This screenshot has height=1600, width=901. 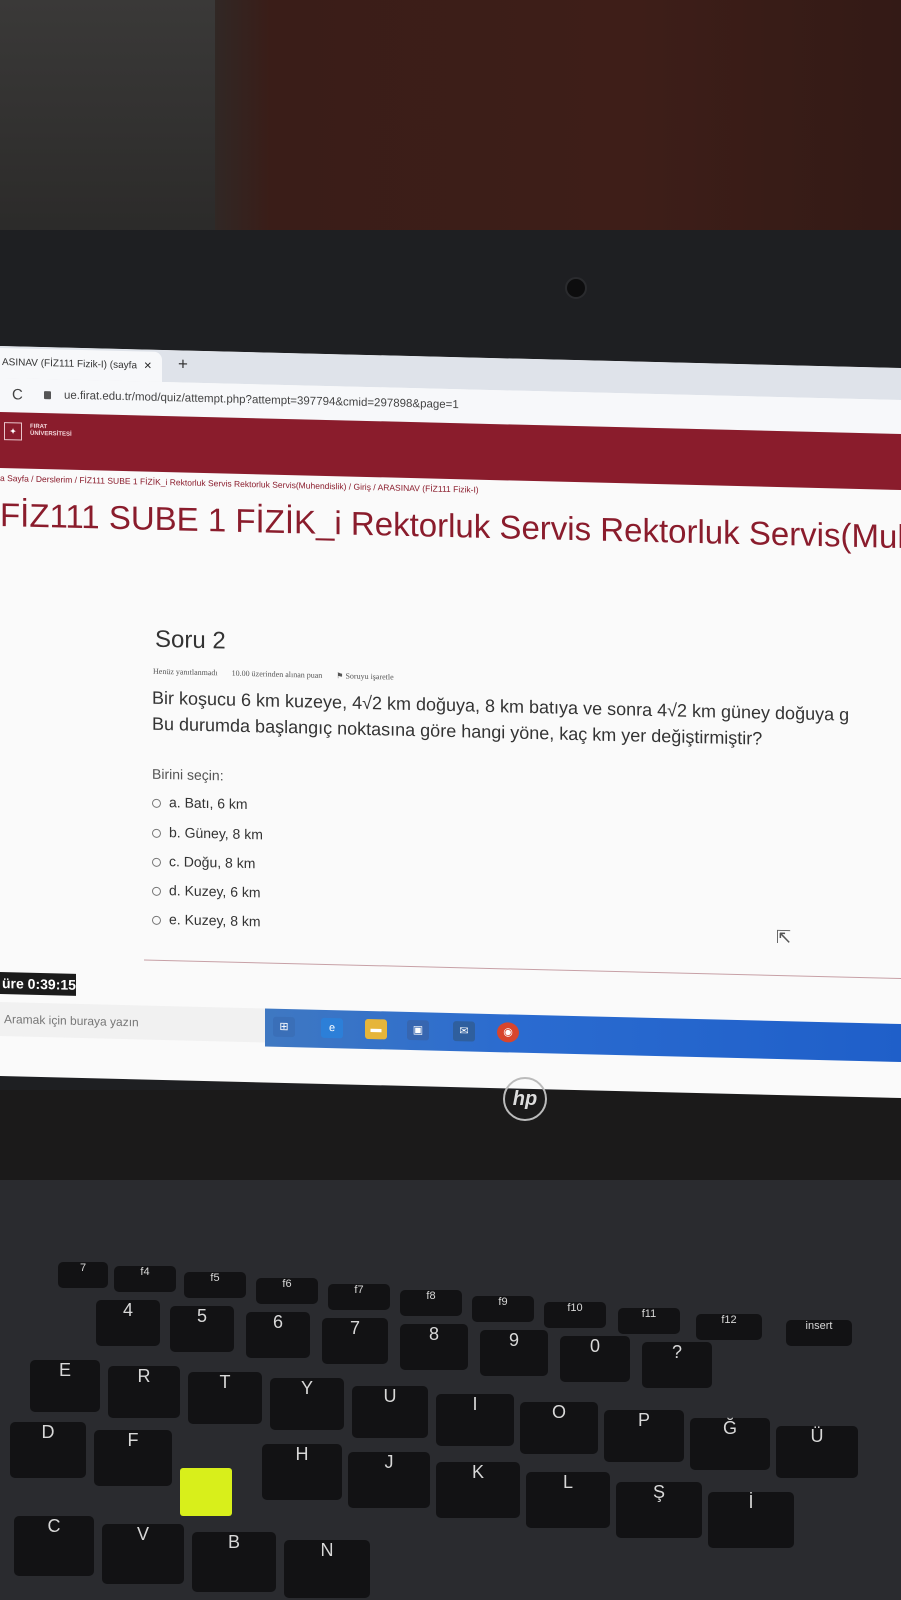 What do you see at coordinates (729, 1327) in the screenshot?
I see `key-f12: f12` at bounding box center [729, 1327].